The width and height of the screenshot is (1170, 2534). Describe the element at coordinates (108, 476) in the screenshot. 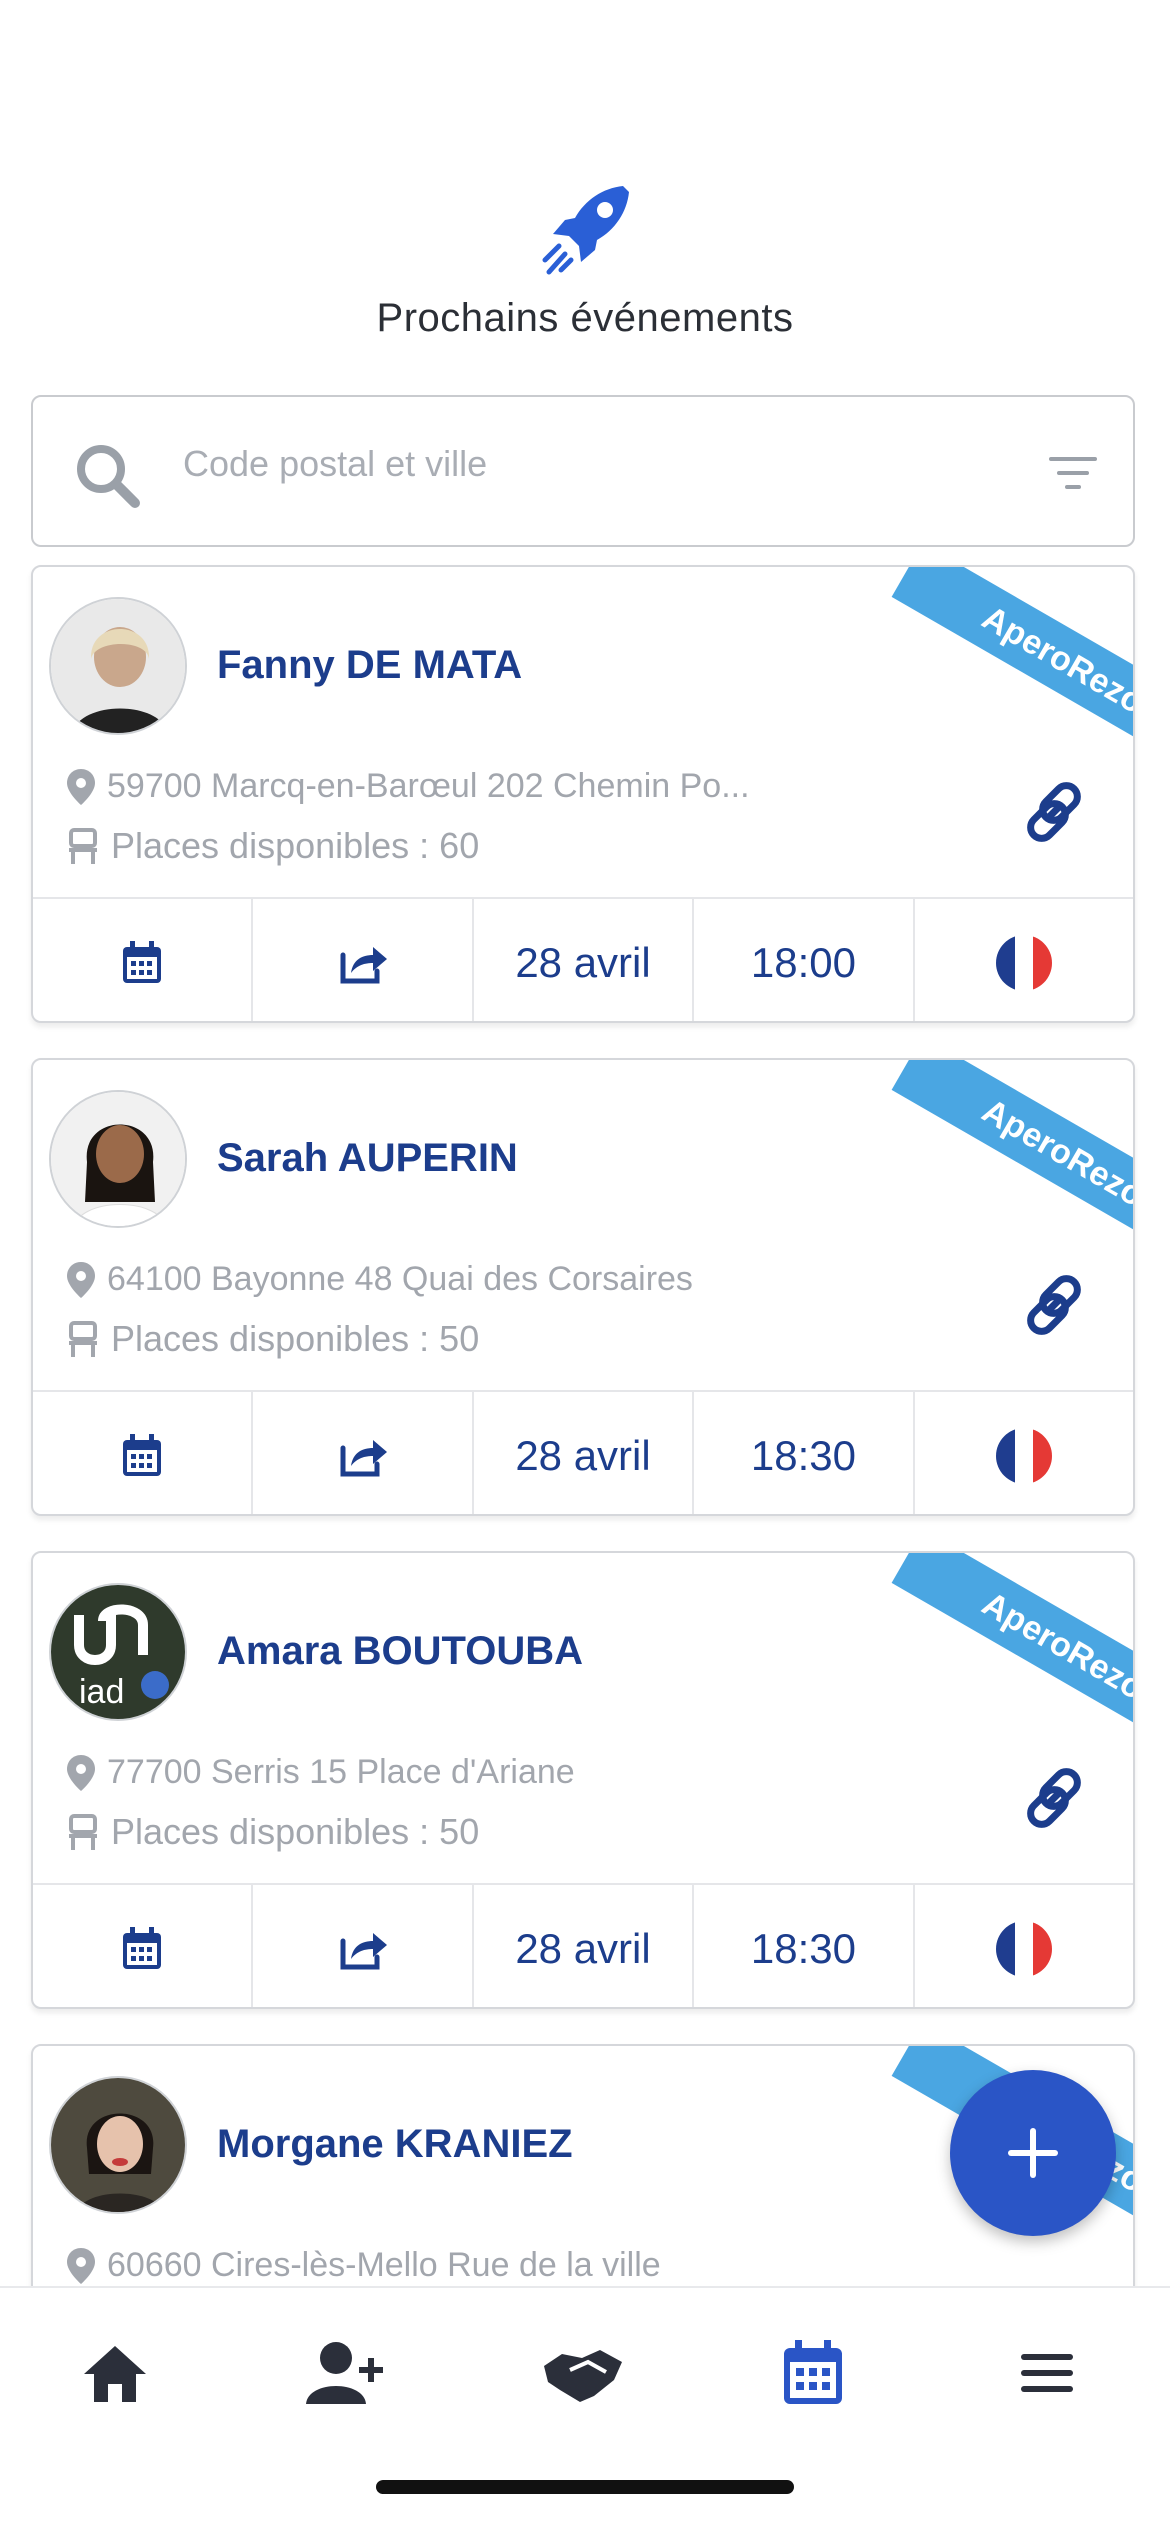

I see `search-icon` at that location.